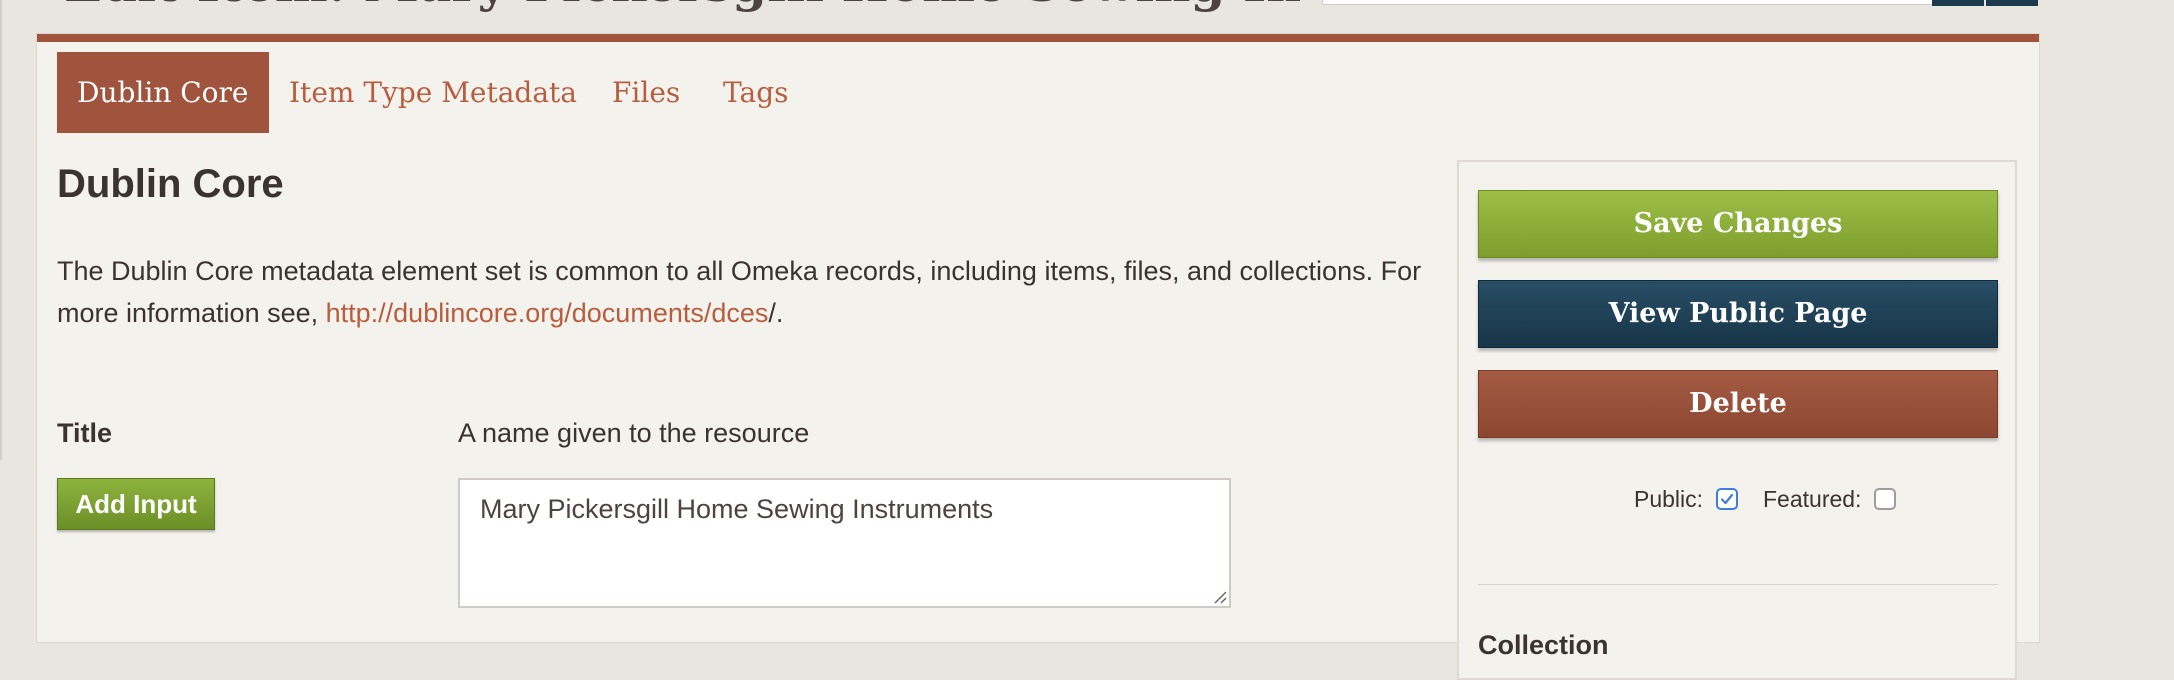 This screenshot has width=2174, height=680. I want to click on sidebar-divider, so click(1738, 584).